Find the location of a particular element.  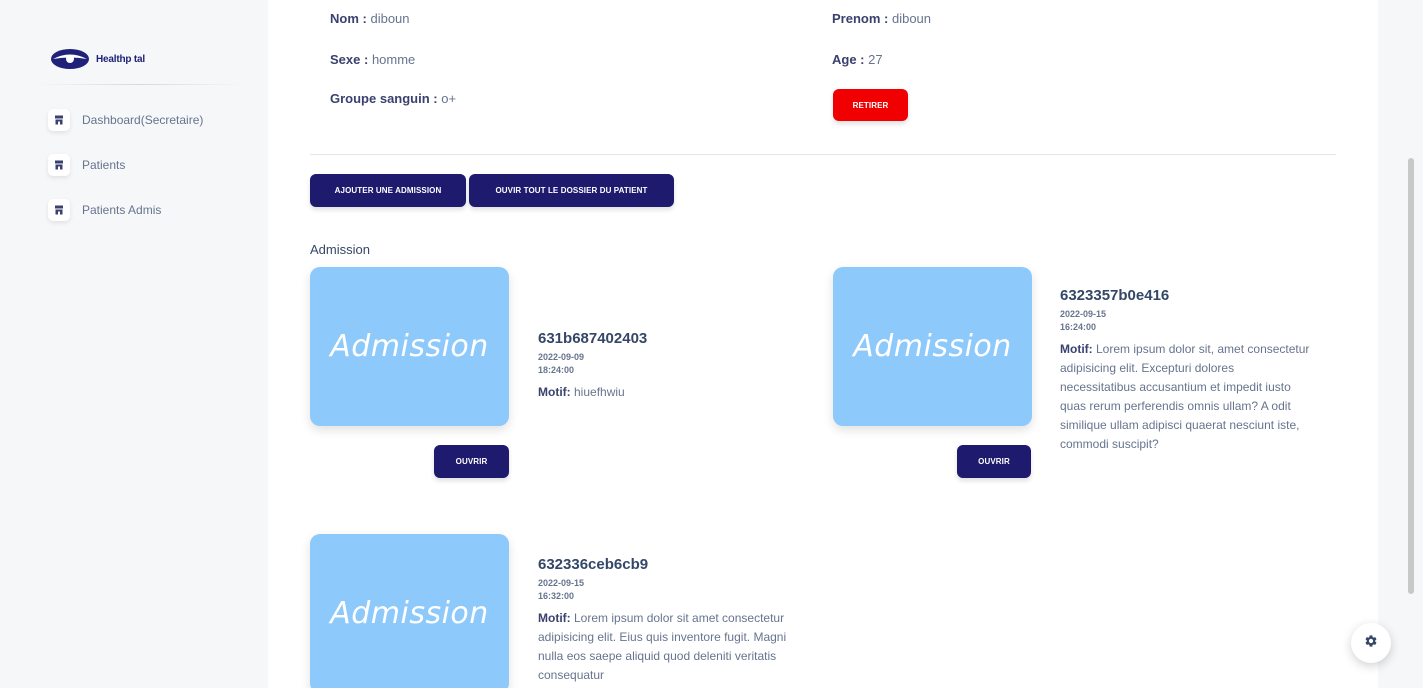

prenom-label: Prenom : is located at coordinates (860, 18).